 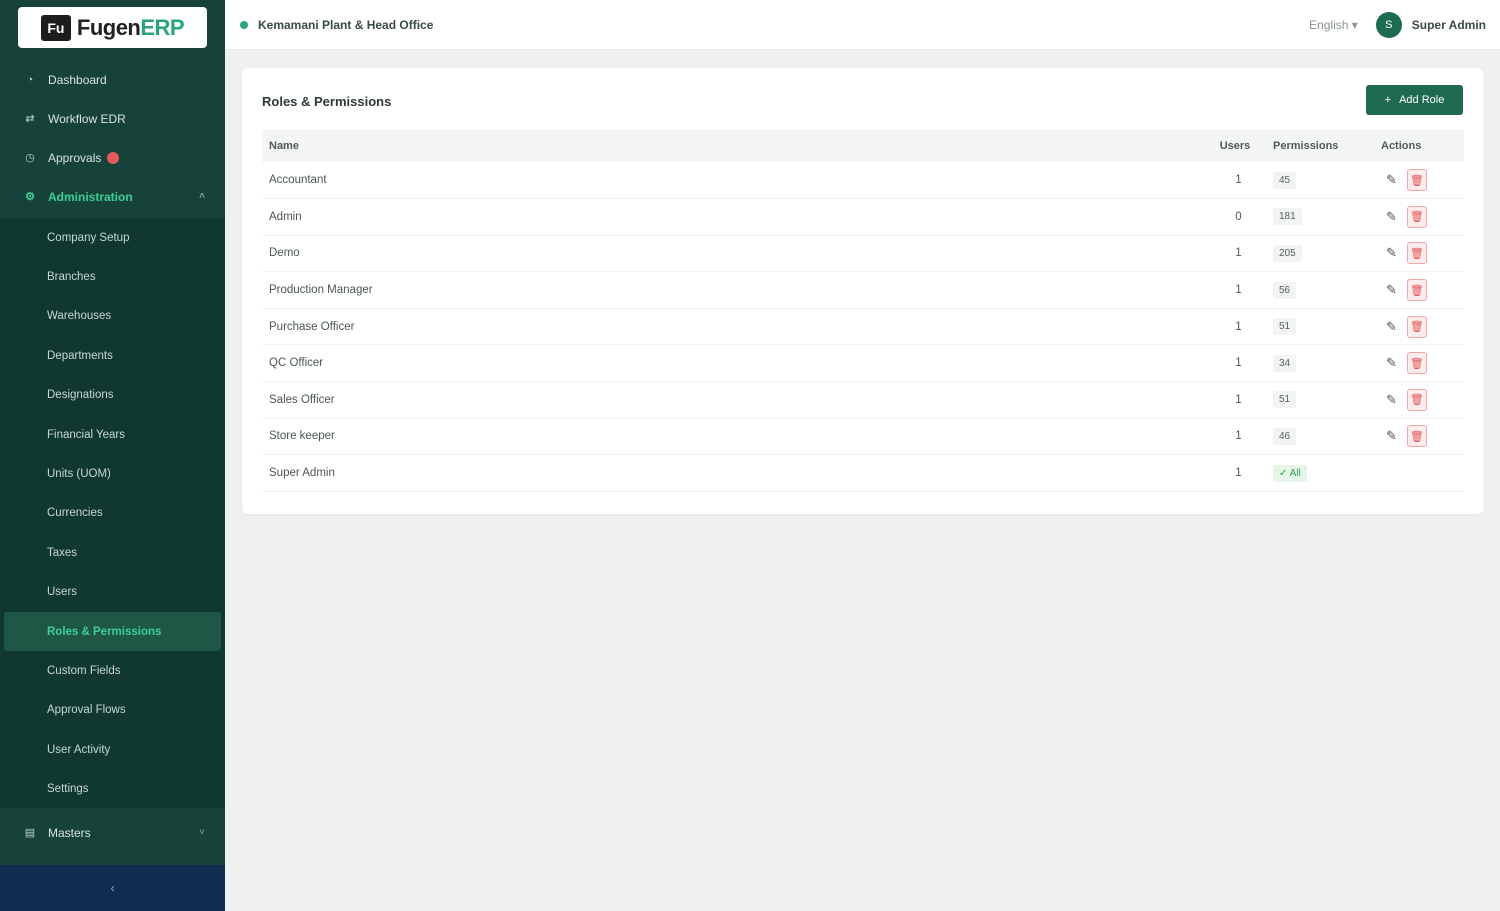 I want to click on sidebar-item-dashboard: ◔ Dashboard, so click(x=112, y=79).